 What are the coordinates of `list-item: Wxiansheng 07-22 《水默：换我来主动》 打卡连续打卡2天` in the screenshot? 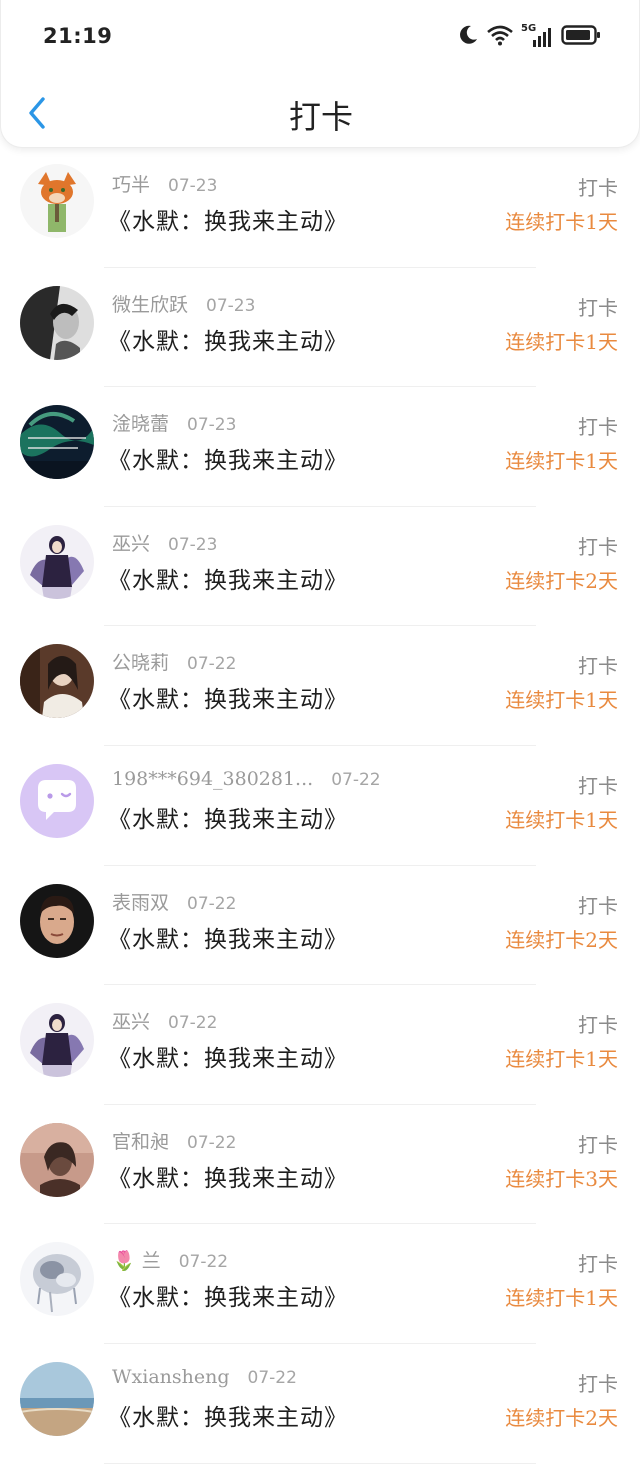 It's located at (320, 1404).